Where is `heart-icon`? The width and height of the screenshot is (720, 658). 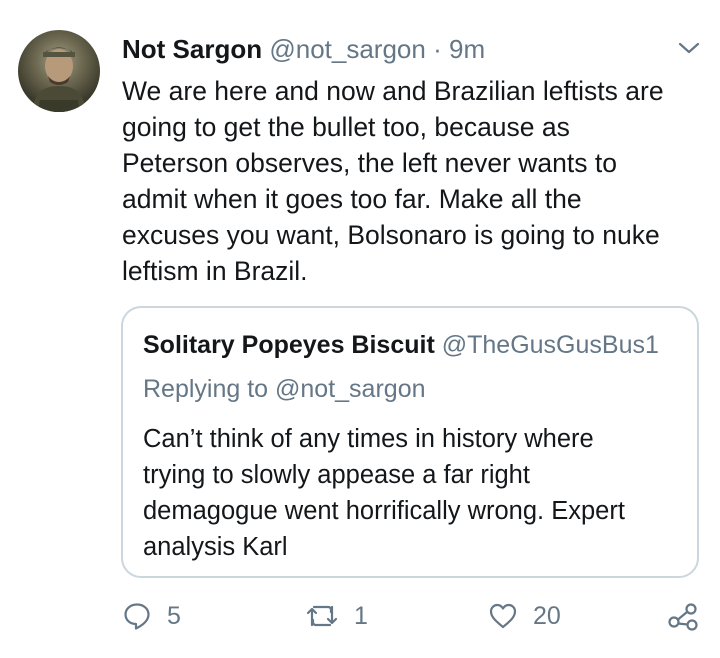
heart-icon is located at coordinates (503, 616).